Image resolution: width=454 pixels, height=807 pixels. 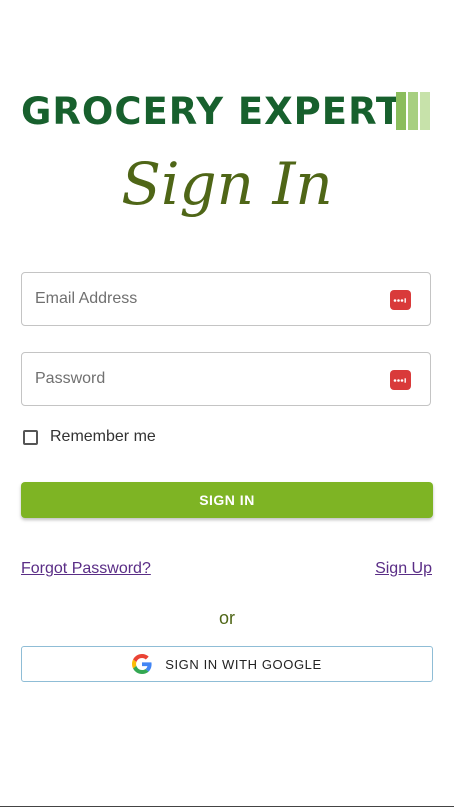 I want to click on remember-checkbox, so click(x=30, y=437).